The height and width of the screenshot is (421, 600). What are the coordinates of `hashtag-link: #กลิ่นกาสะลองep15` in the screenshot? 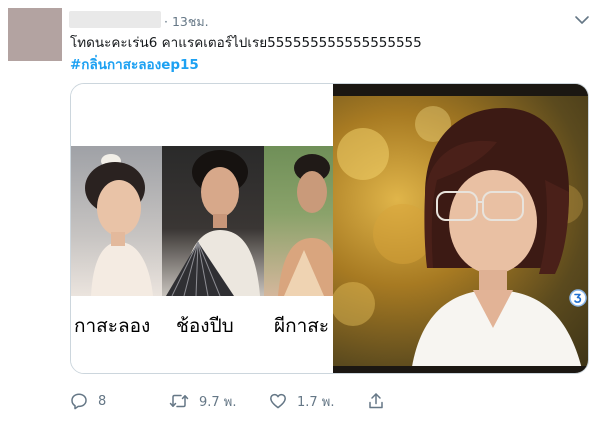 It's located at (134, 65).